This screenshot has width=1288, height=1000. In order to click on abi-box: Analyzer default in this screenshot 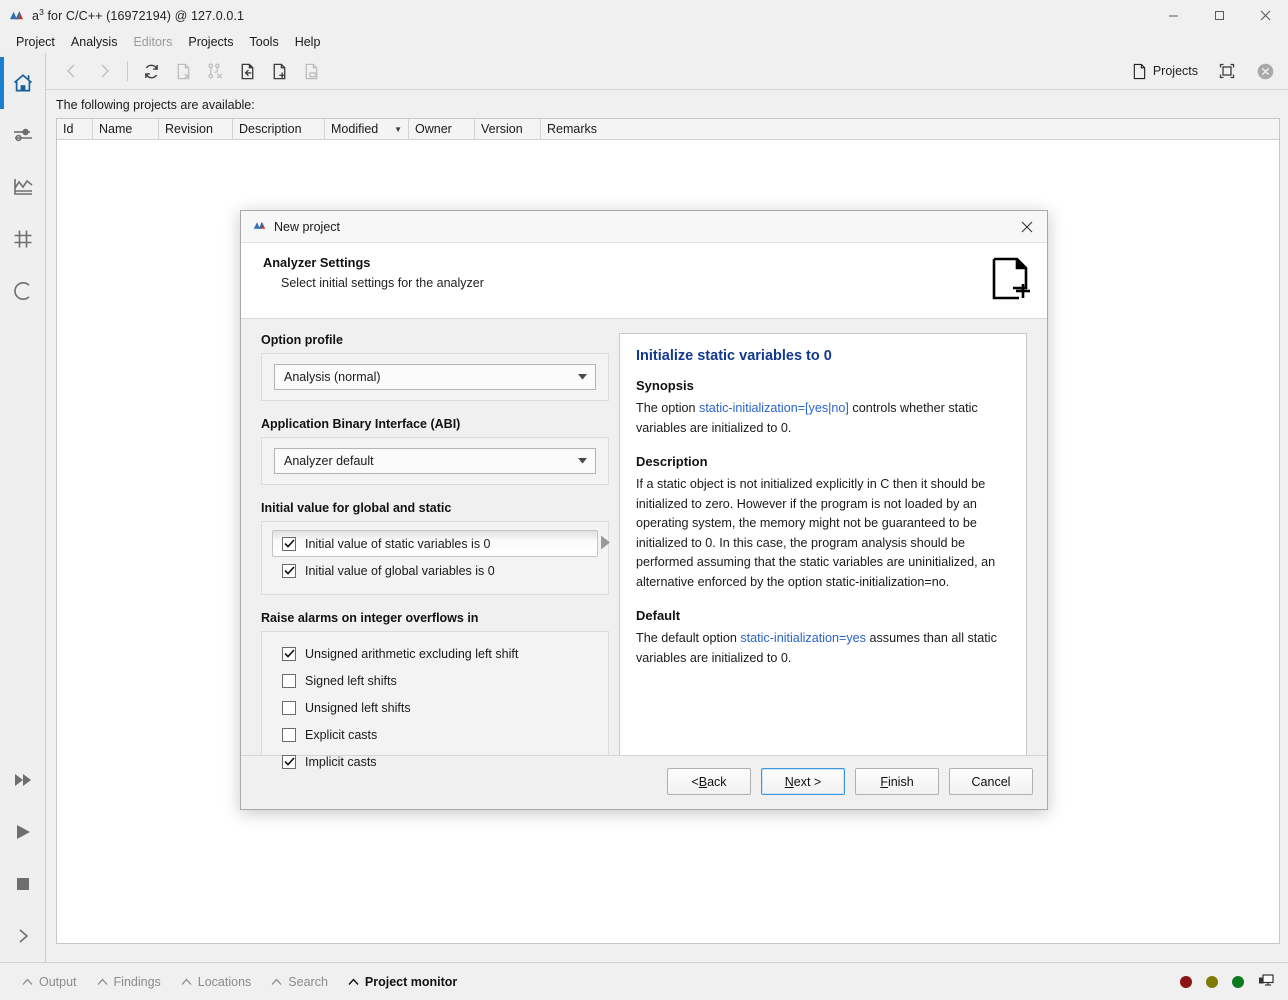, I will do `click(435, 461)`.